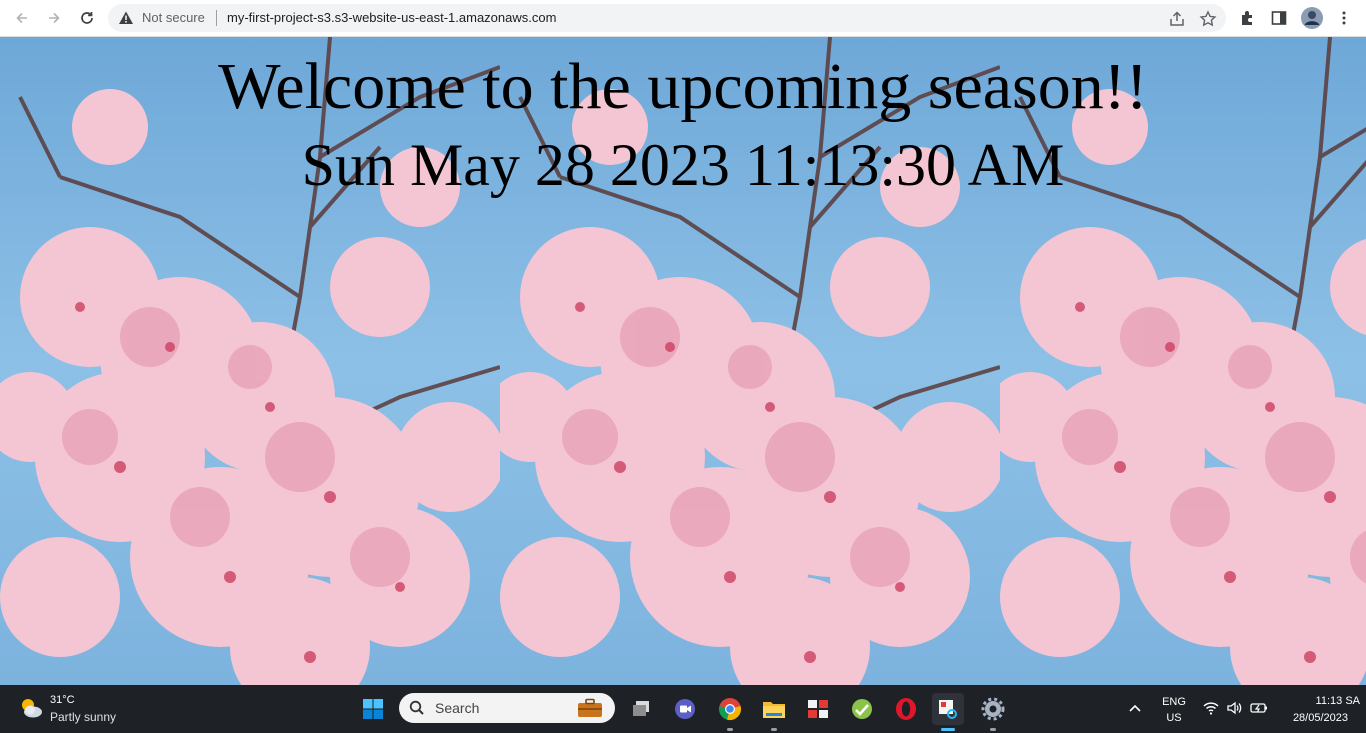 This screenshot has width=1366, height=733. I want to click on start-button, so click(373, 709).